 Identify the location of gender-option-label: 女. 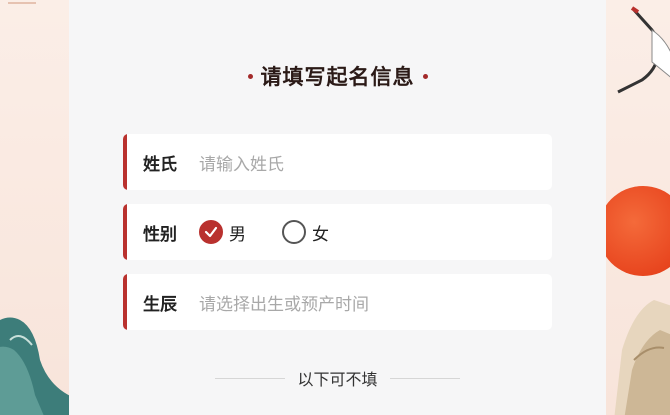
(320, 234).